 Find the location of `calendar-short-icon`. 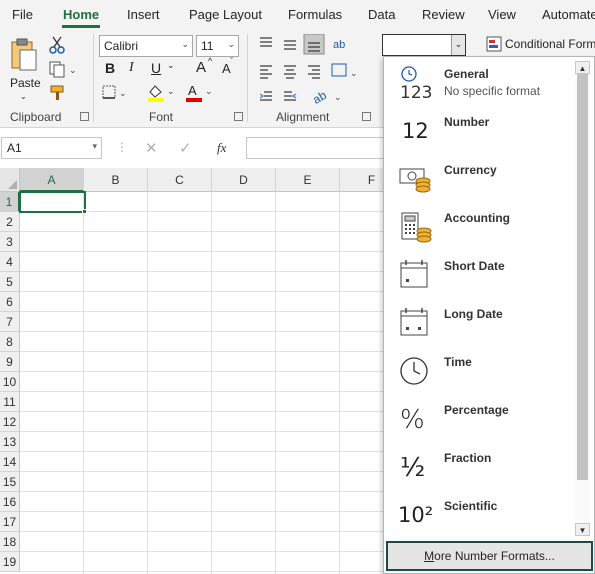

calendar-short-icon is located at coordinates (414, 274).